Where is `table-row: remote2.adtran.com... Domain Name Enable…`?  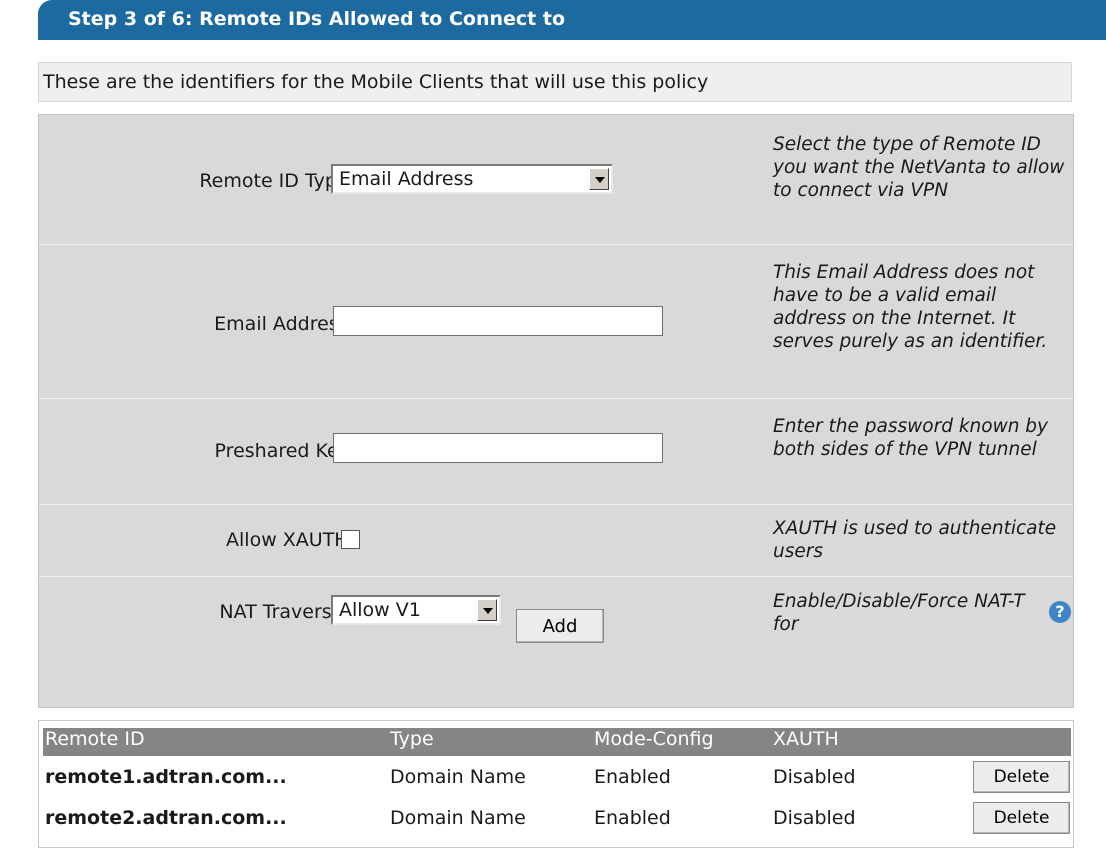 table-row: remote2.adtran.com... Domain Name Enable… is located at coordinates (557, 820).